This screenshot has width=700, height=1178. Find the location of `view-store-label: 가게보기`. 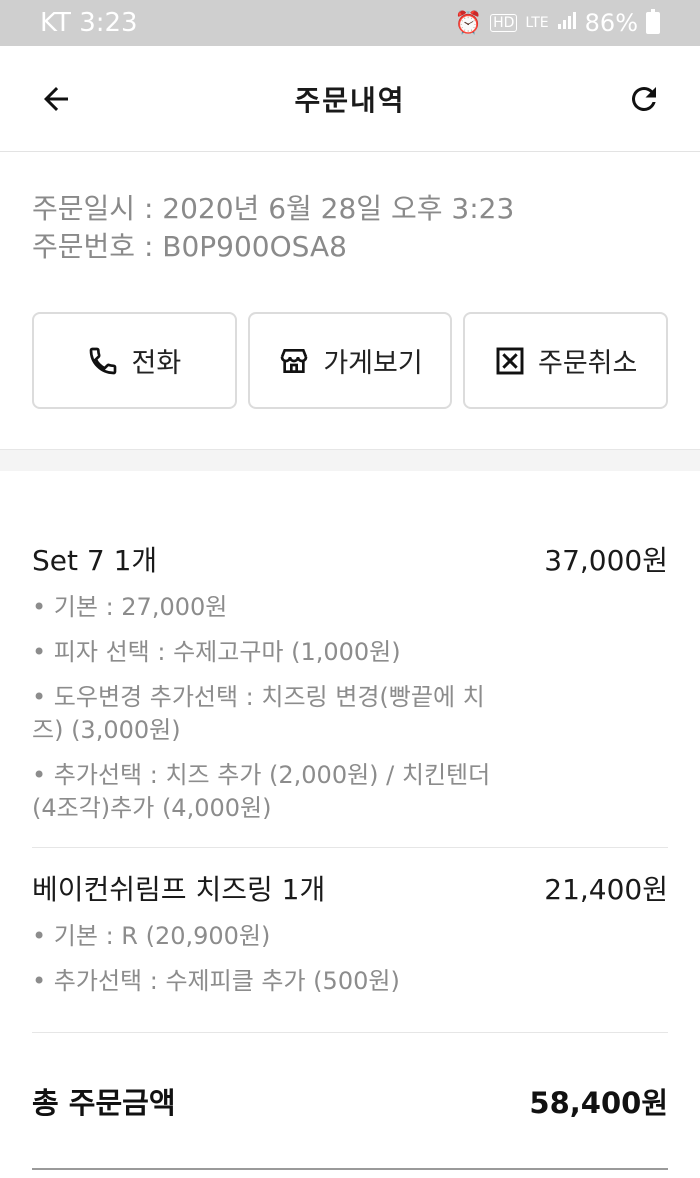

view-store-label: 가게보기 is located at coordinates (373, 363).